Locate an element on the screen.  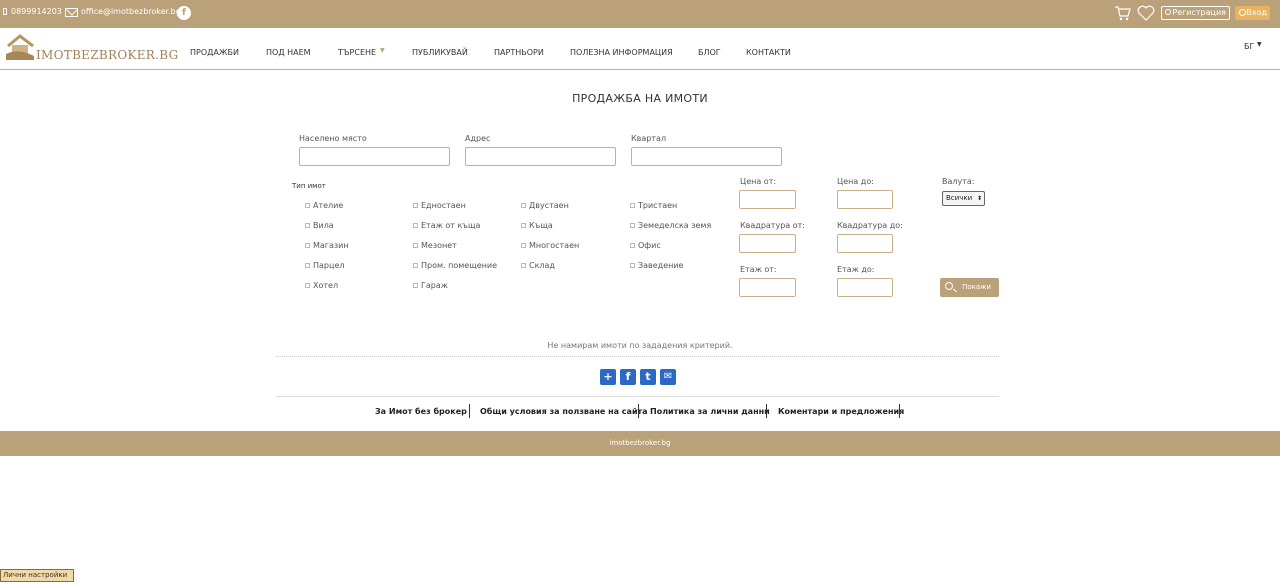
type-checkbox-restaurant: Заведение is located at coordinates (656, 265).